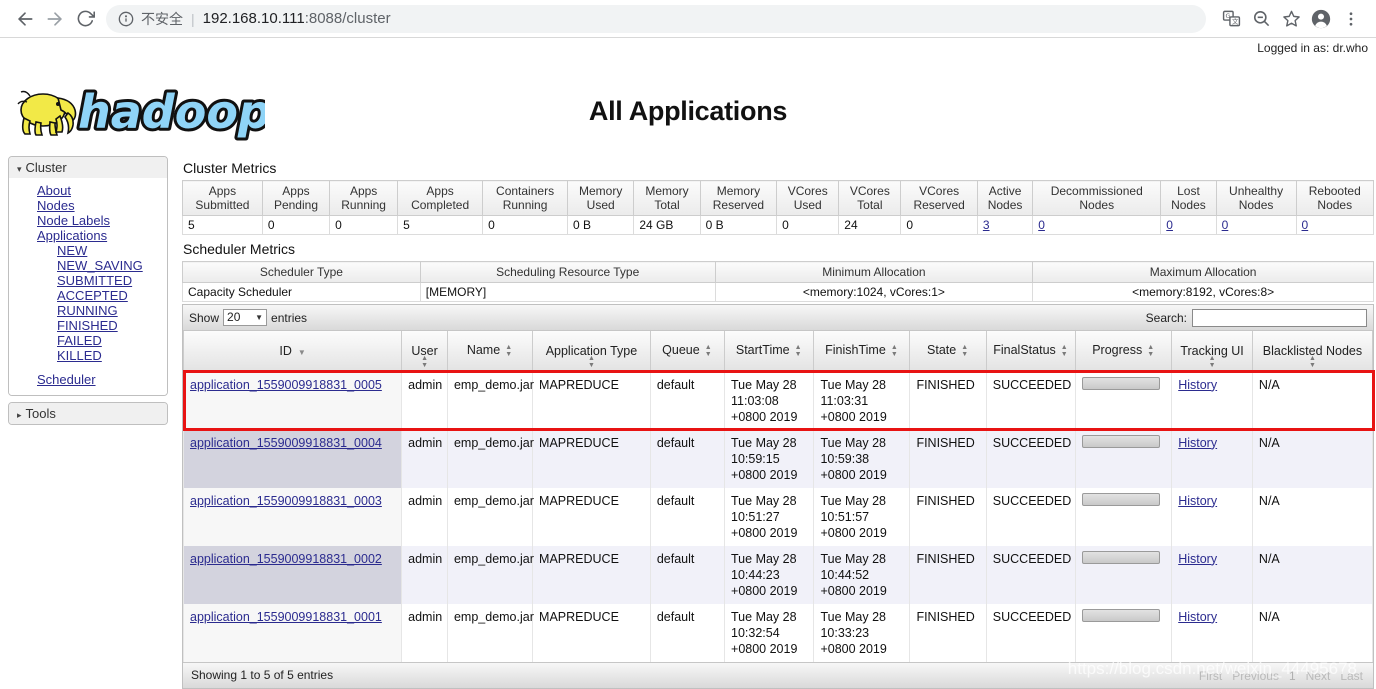 The image size is (1376, 689). What do you see at coordinates (1351, 19) in the screenshot?
I see `three-dot-menu-icon` at bounding box center [1351, 19].